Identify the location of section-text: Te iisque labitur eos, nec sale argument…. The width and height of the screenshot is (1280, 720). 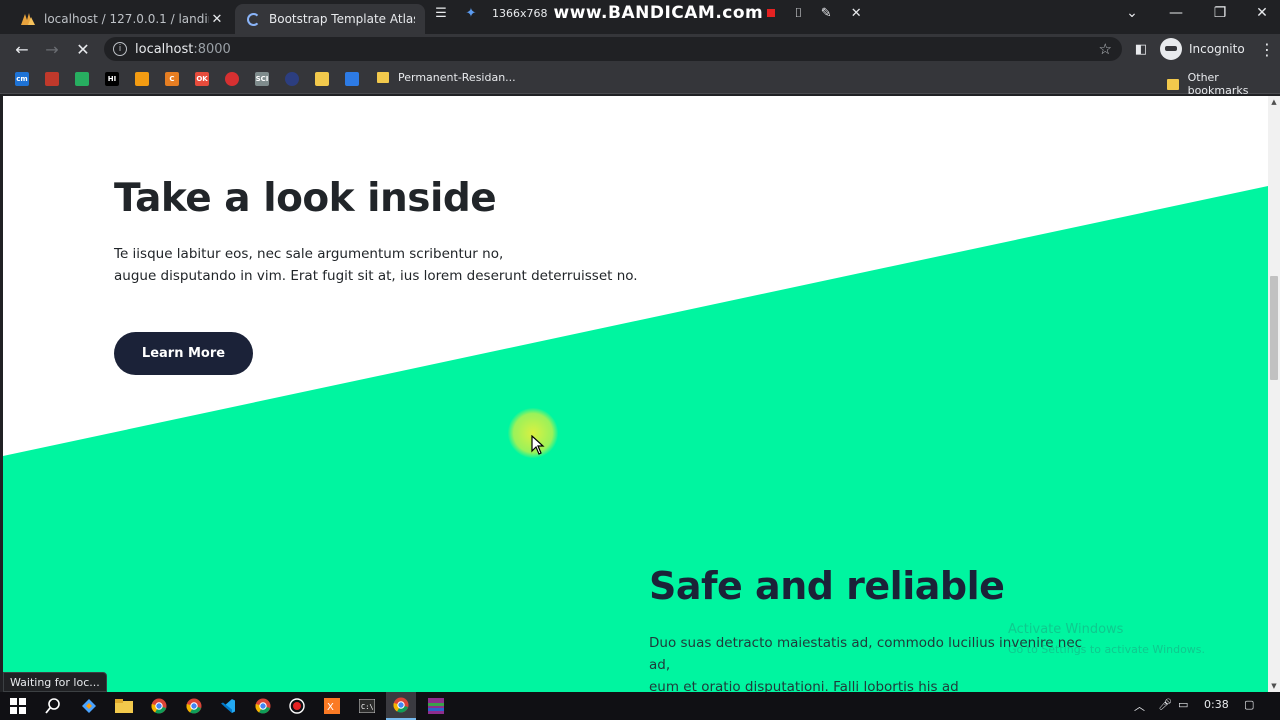
(376, 265).